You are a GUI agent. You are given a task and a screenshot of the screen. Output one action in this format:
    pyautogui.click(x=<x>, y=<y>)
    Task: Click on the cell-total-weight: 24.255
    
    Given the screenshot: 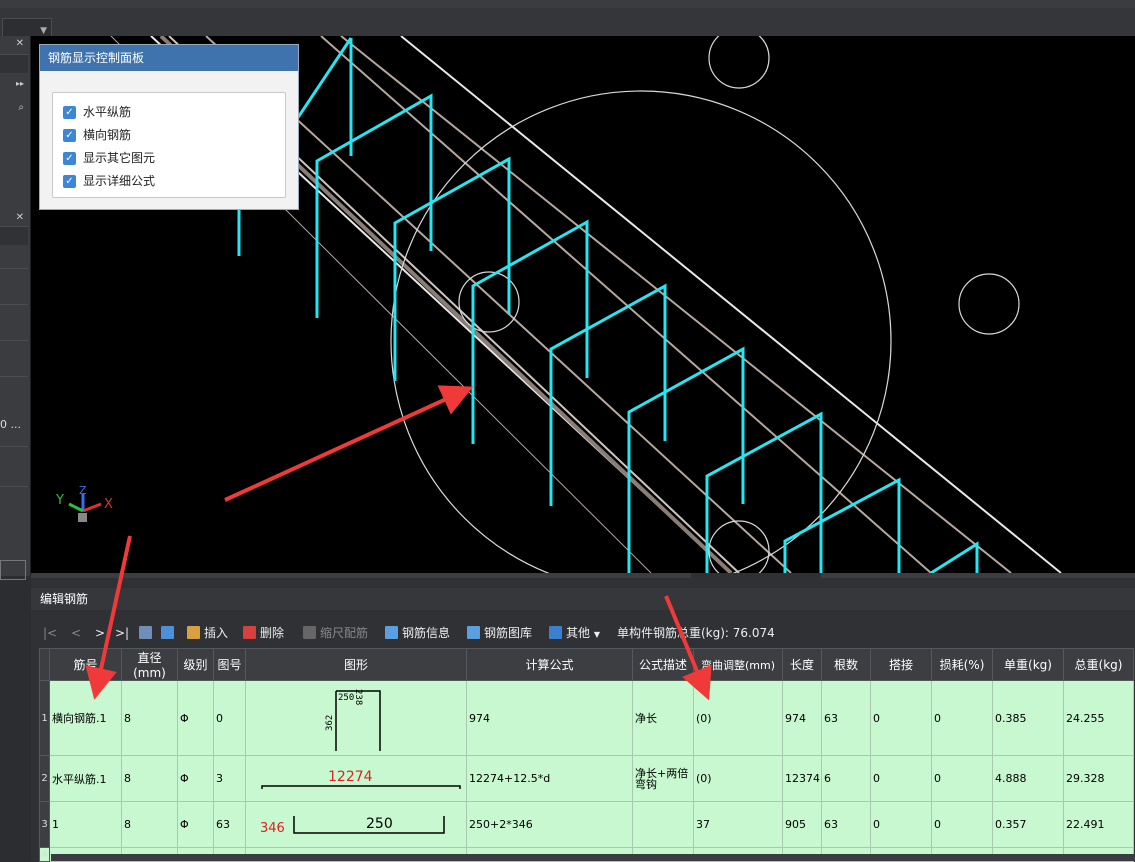 What is the action you would take?
    pyautogui.click(x=1098, y=718)
    